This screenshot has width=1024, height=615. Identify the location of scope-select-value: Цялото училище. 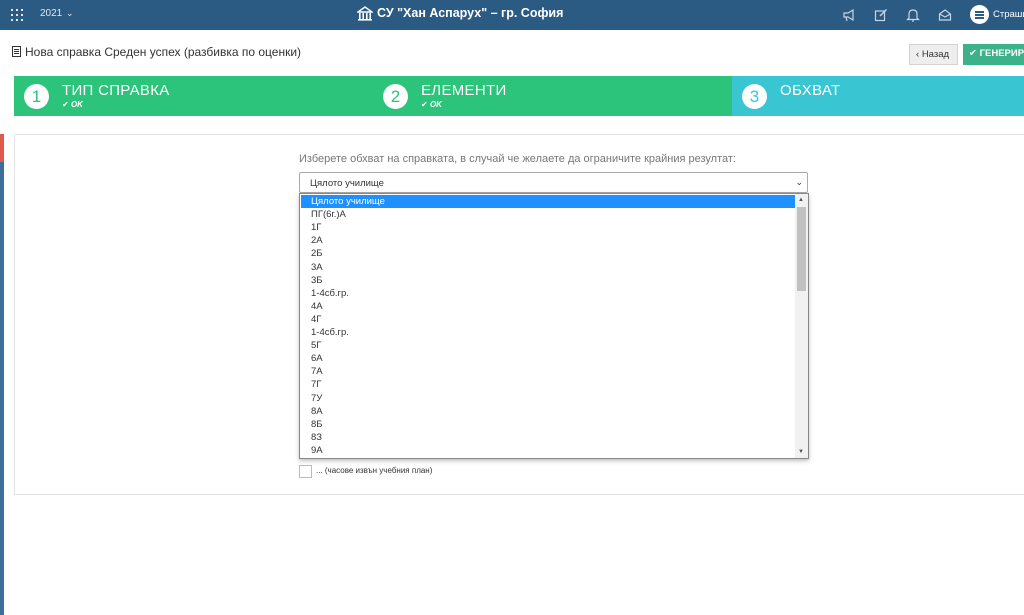
(347, 183).